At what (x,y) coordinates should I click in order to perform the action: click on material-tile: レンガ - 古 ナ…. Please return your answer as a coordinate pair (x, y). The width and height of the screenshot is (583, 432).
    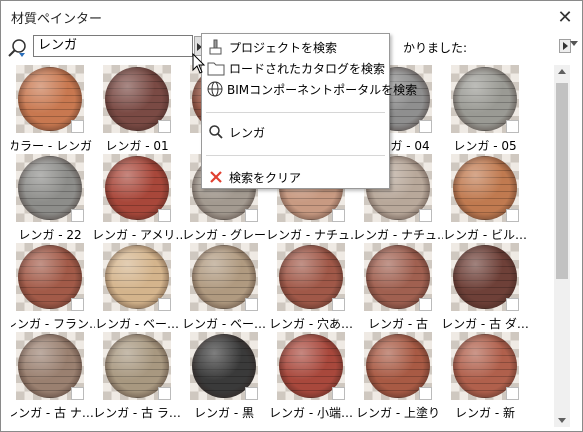
    Looking at the image, I should click on (54, 376).